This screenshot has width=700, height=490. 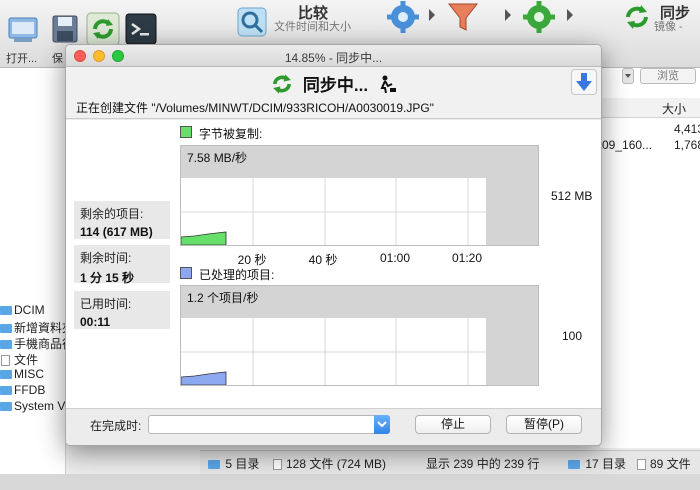 What do you see at coordinates (323, 260) in the screenshot?
I see `x-tick-label: 40 秒` at bounding box center [323, 260].